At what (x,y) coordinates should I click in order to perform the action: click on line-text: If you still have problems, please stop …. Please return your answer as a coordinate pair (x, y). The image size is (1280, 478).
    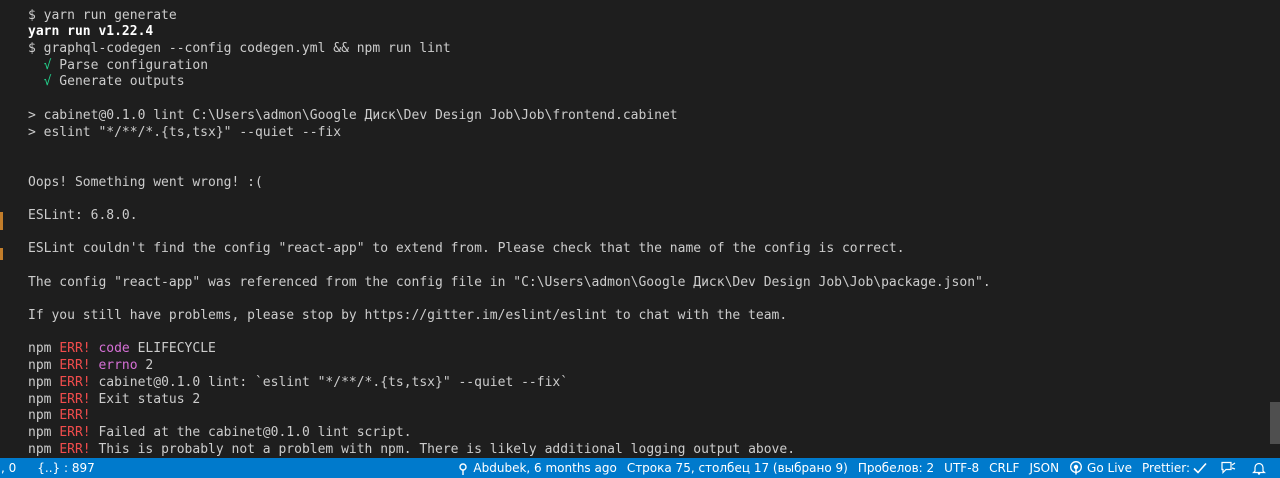
    Looking at the image, I should click on (408, 316).